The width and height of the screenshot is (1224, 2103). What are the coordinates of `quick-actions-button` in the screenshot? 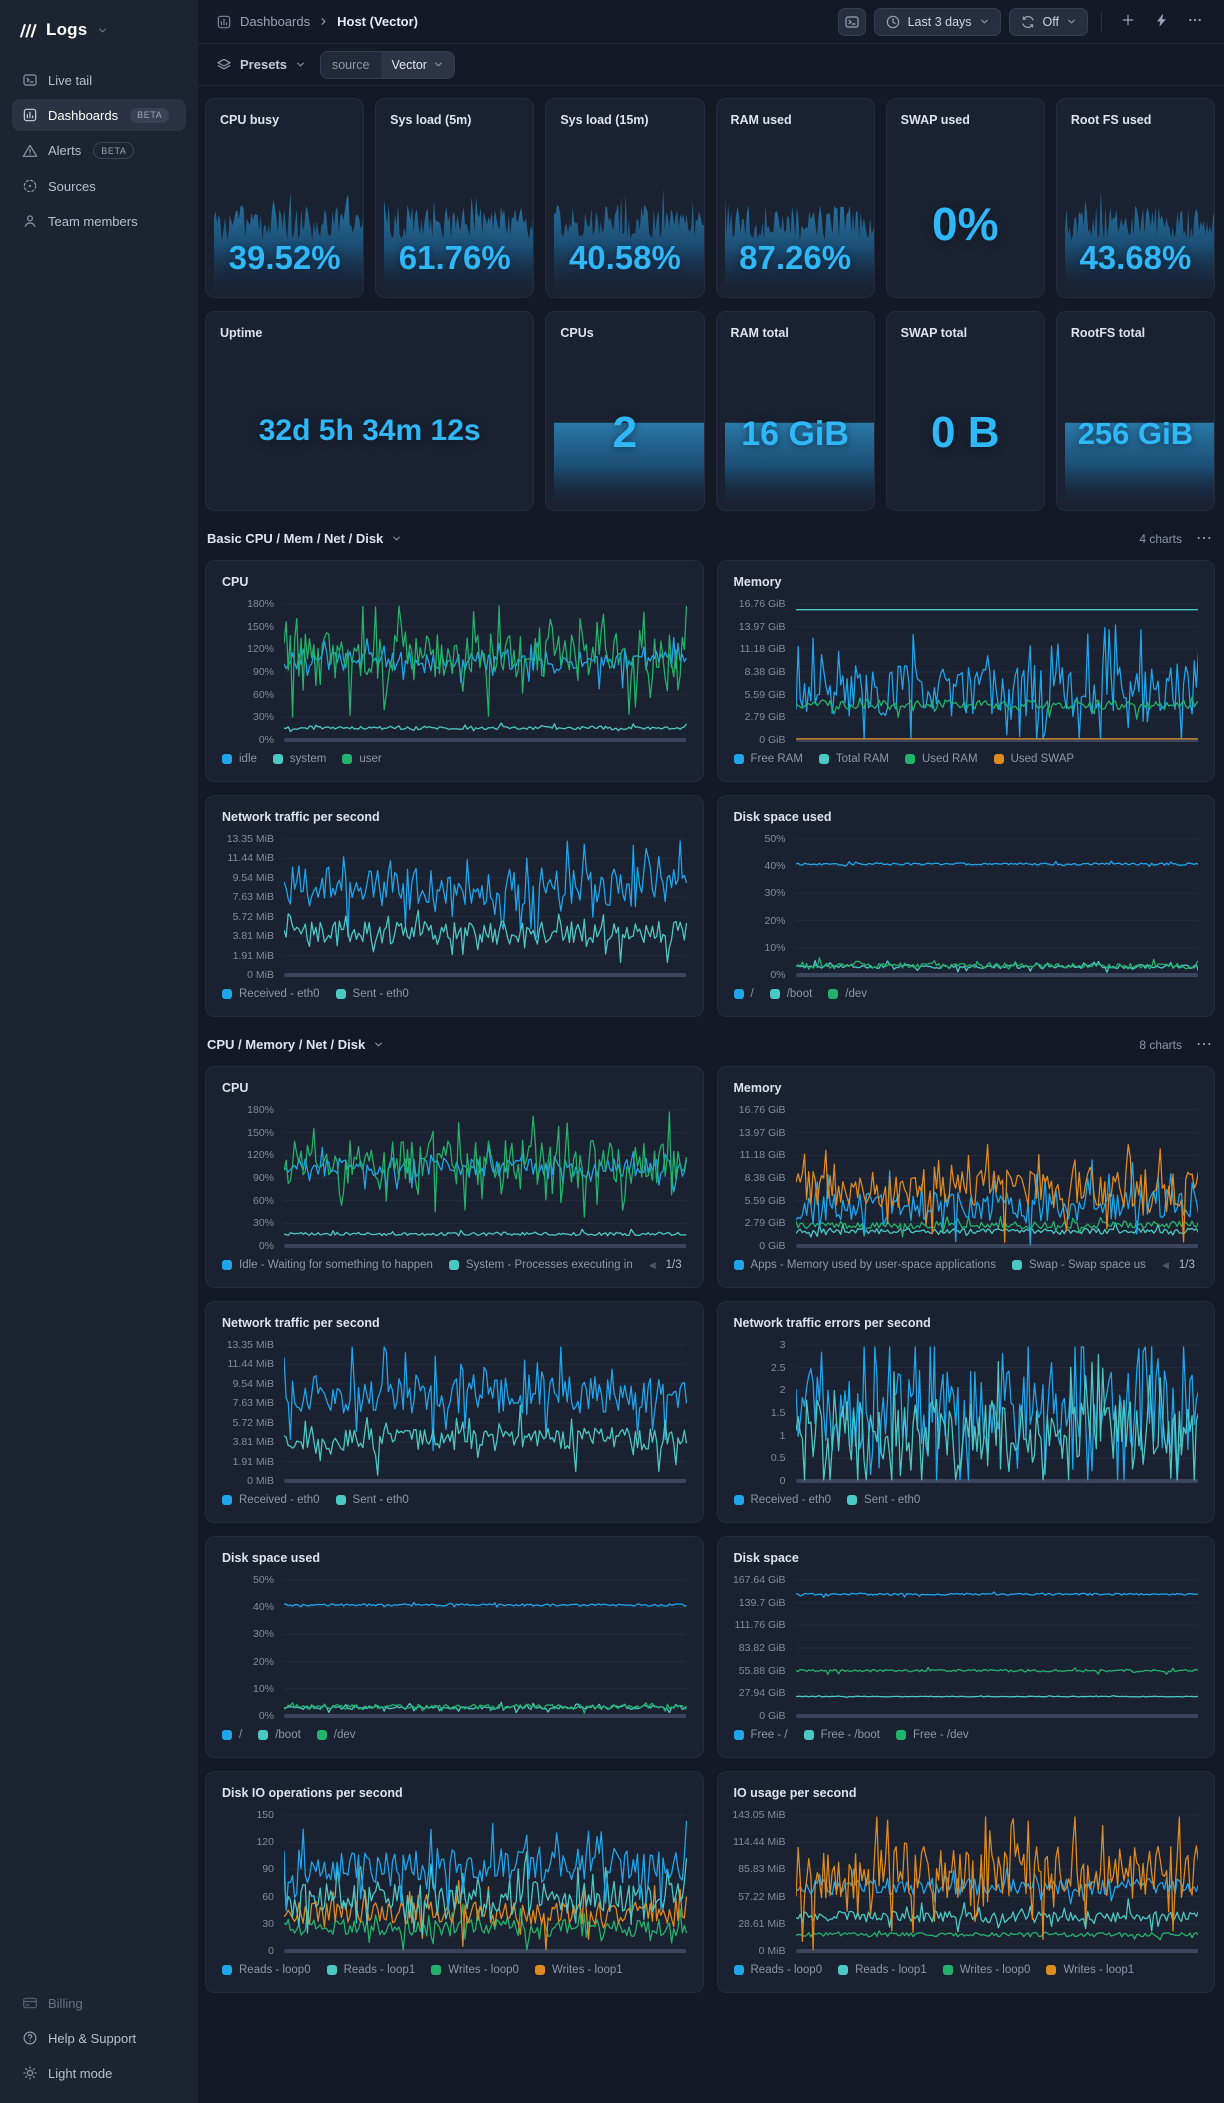 It's located at (1161, 22).